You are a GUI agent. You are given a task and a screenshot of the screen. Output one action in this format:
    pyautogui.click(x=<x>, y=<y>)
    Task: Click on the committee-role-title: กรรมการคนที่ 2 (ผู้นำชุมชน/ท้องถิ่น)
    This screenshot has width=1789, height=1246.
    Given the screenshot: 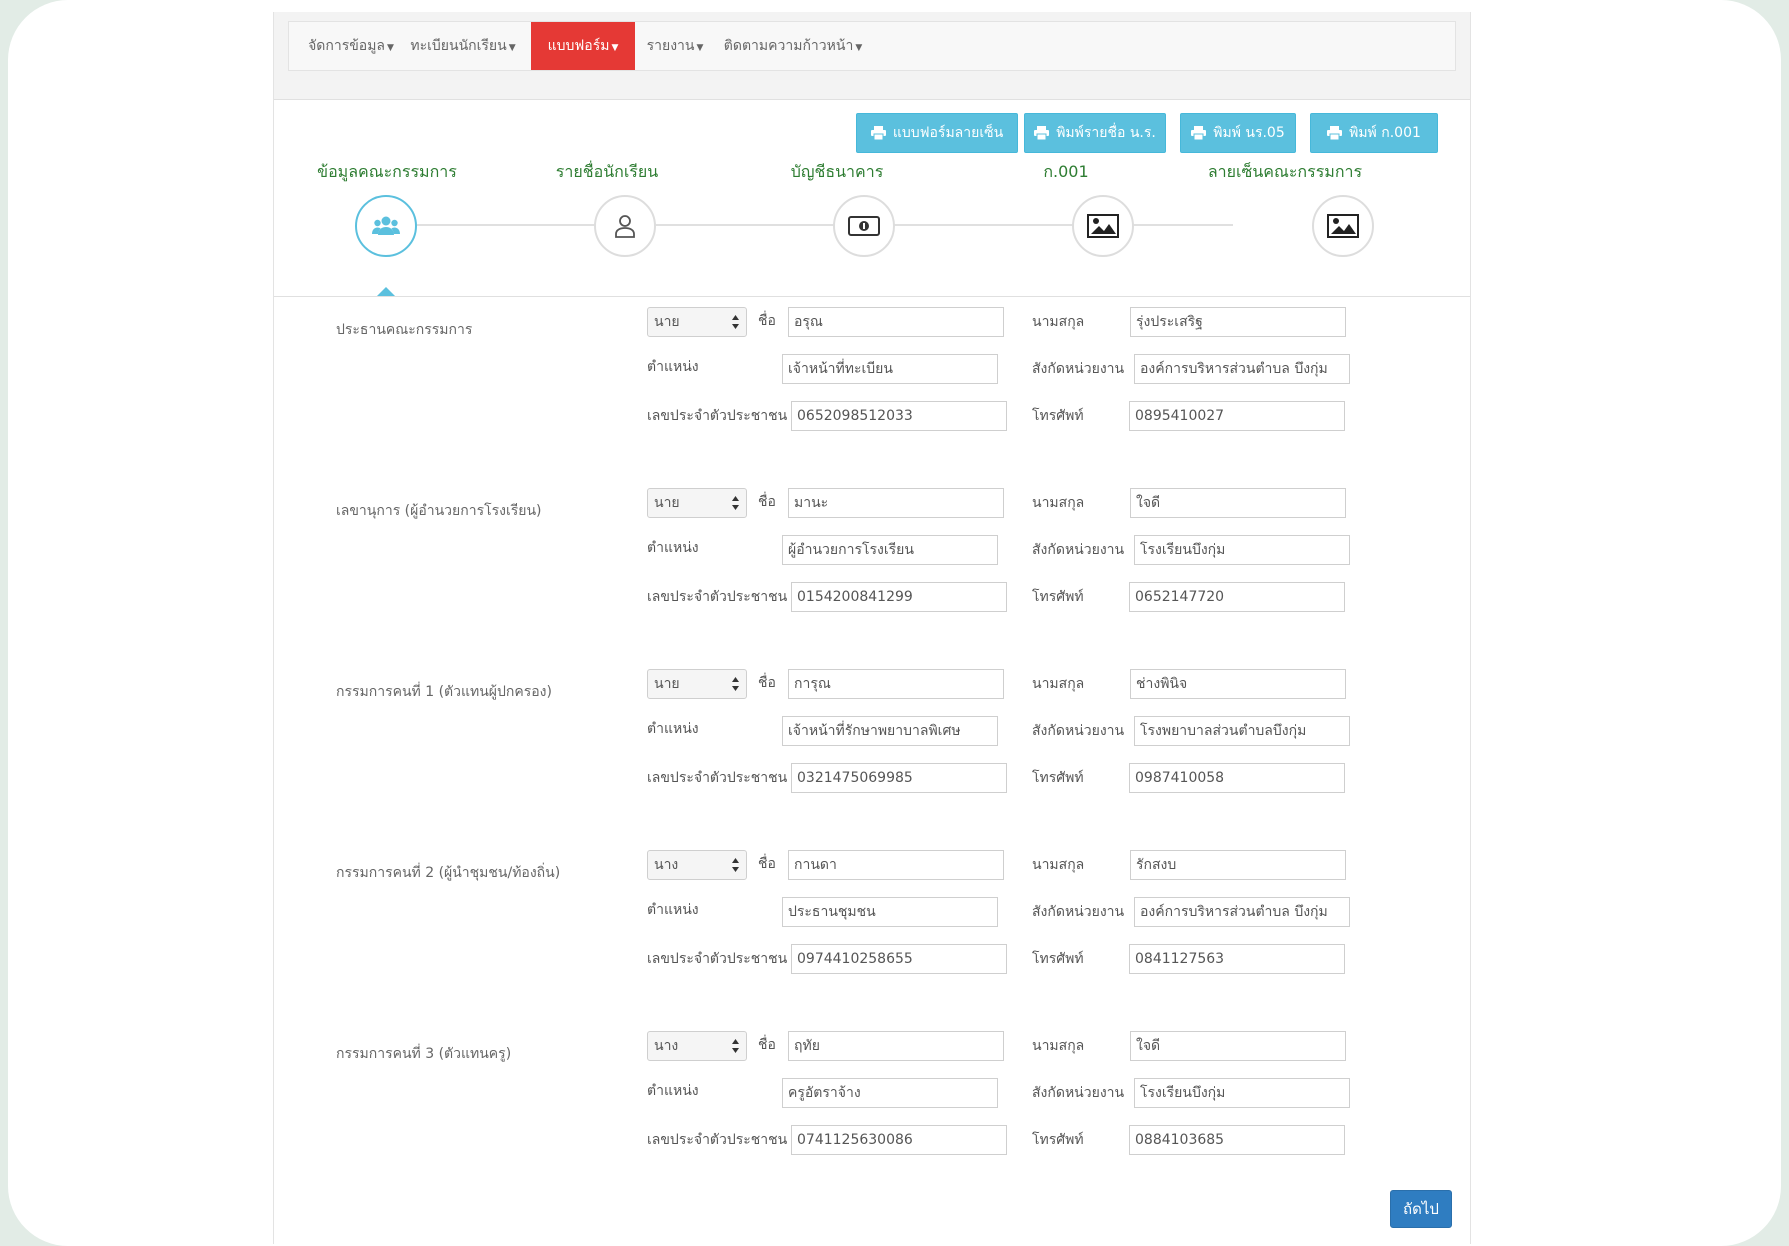 What is the action you would take?
    pyautogui.click(x=448, y=873)
    